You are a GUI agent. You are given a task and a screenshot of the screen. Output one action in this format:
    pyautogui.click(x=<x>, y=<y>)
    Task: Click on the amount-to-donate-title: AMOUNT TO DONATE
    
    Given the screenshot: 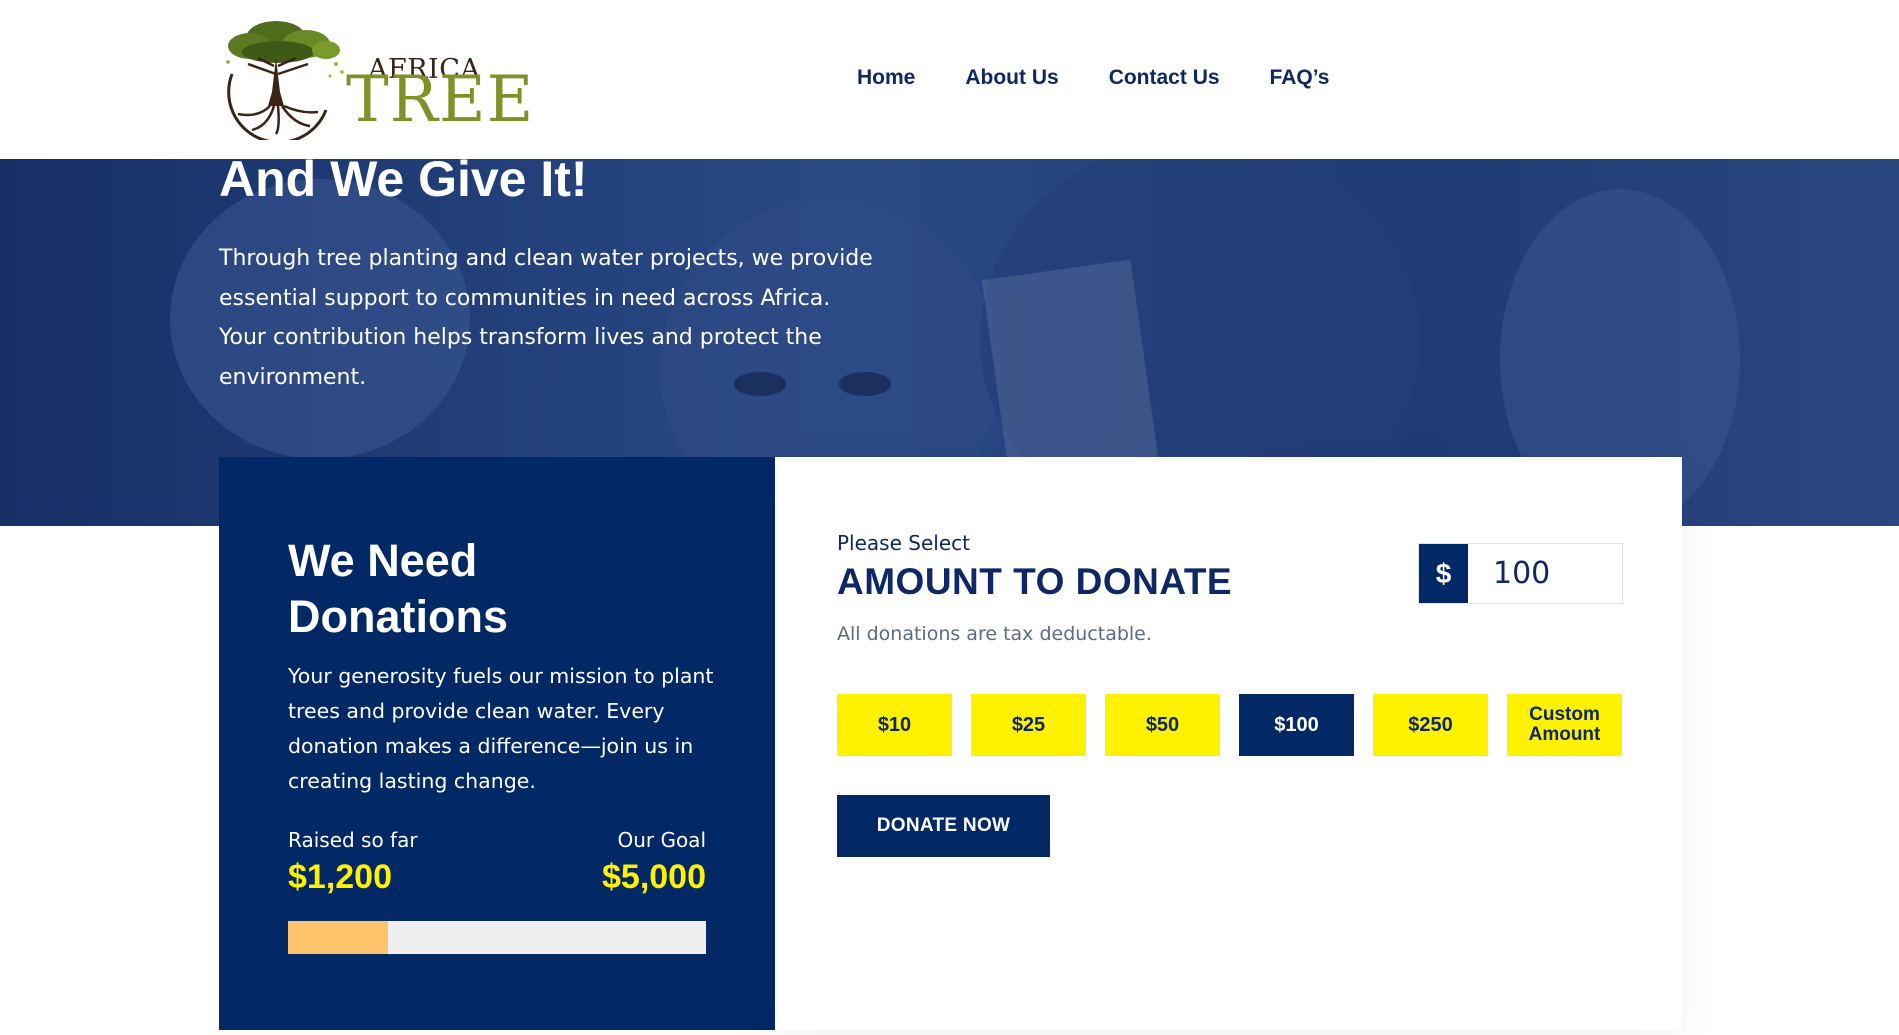 What is the action you would take?
    pyautogui.click(x=1035, y=581)
    